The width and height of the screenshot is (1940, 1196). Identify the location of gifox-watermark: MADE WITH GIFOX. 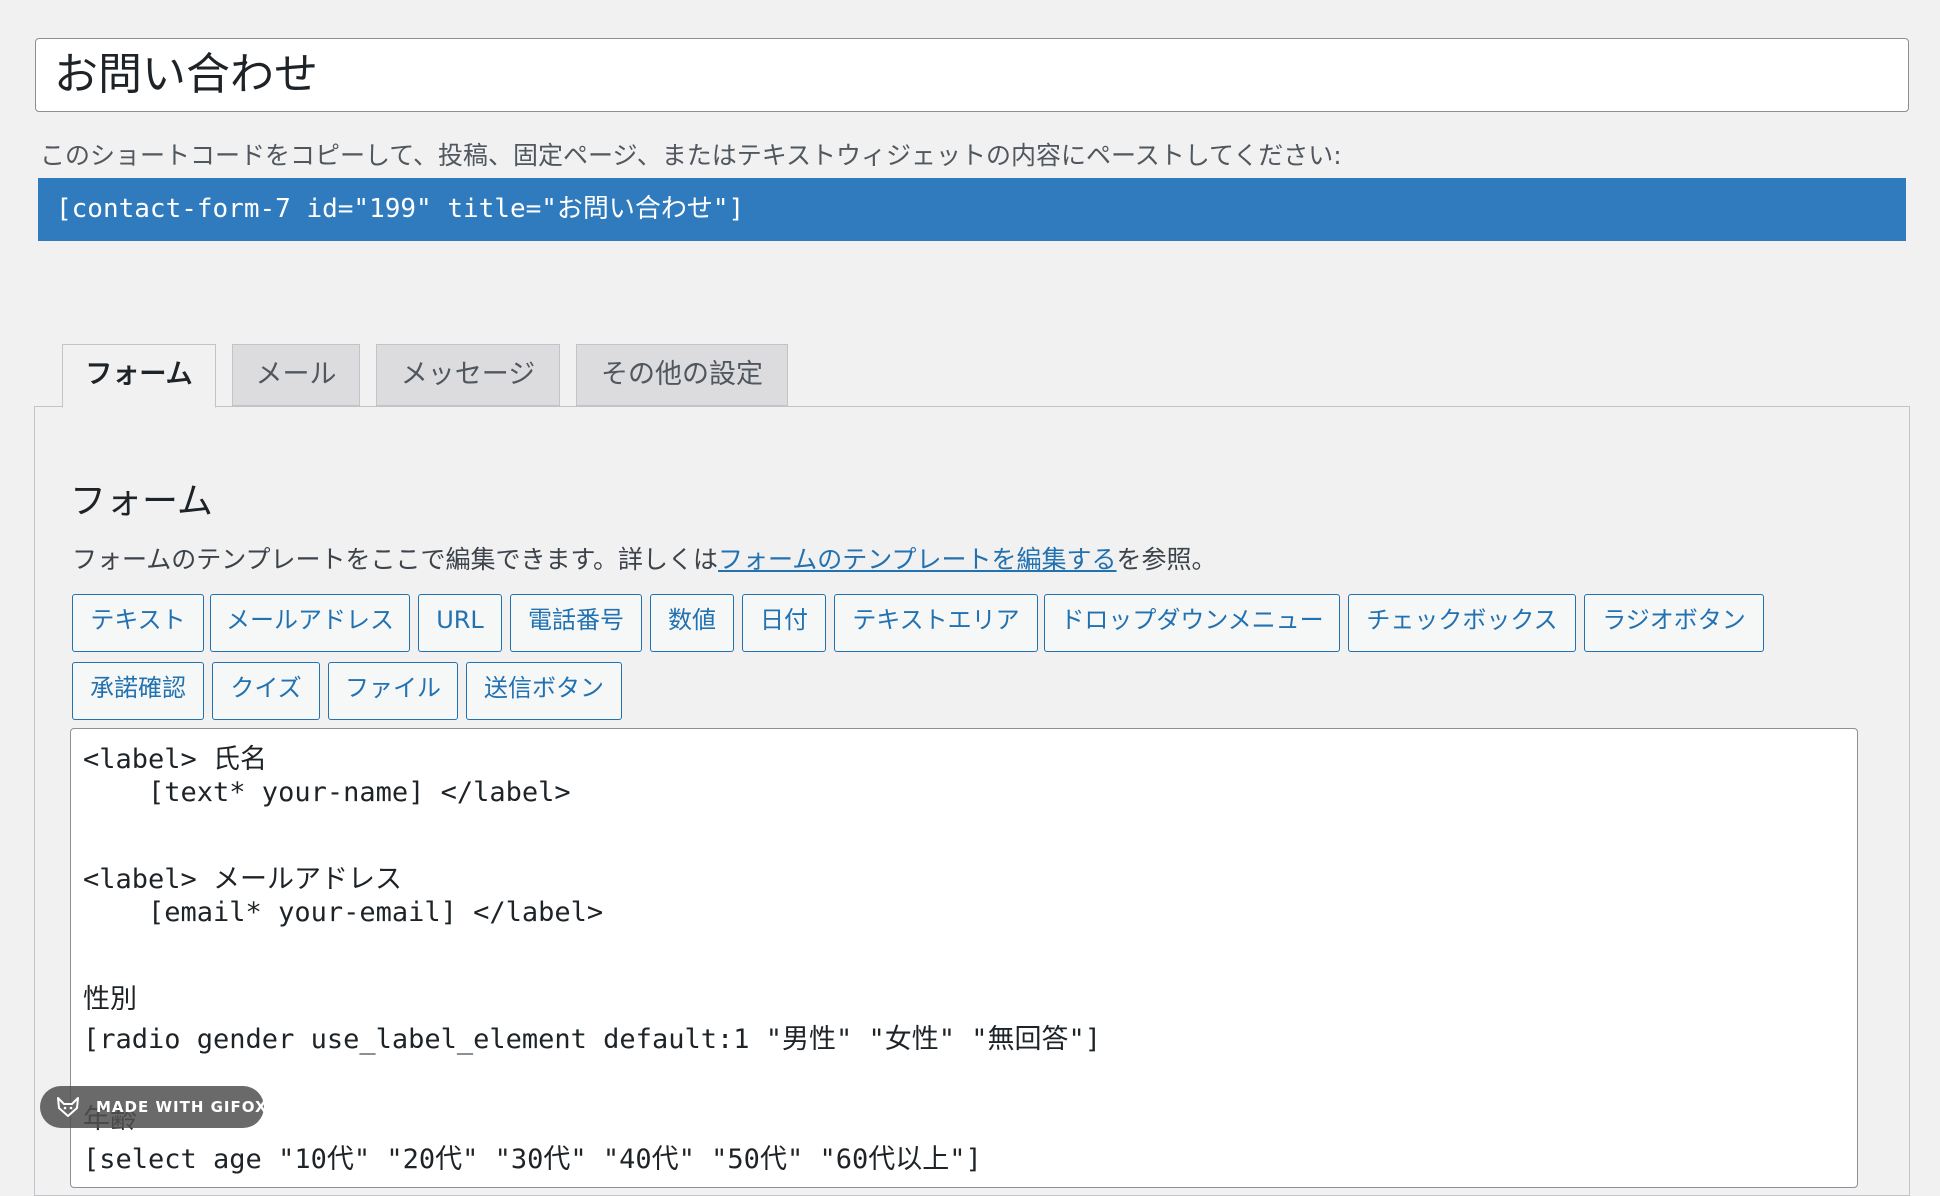
(153, 1107).